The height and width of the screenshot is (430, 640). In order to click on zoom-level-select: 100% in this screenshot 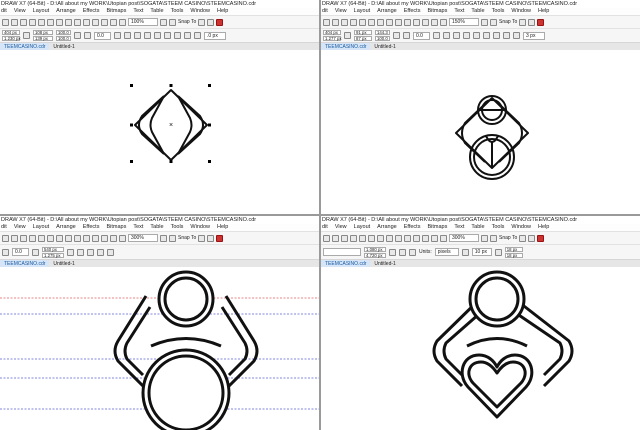, I will do `click(143, 22)`.